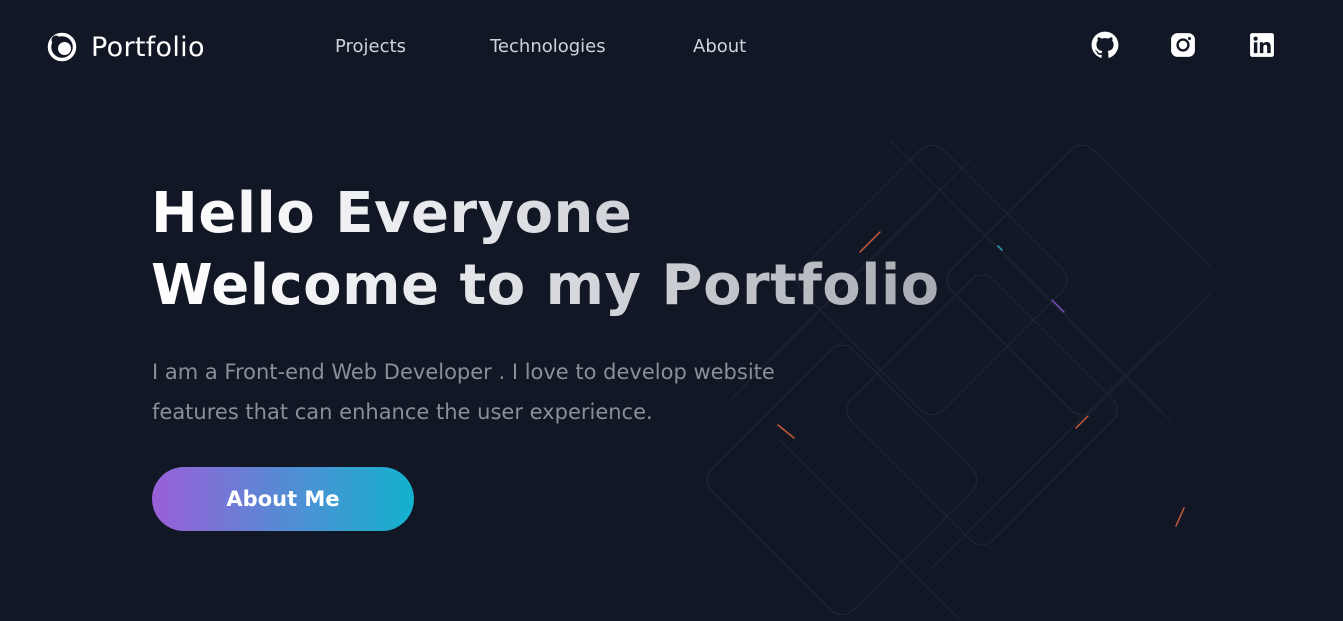  What do you see at coordinates (545, 285) in the screenshot?
I see `hero-title-line-2: Welcome to my Portfolio` at bounding box center [545, 285].